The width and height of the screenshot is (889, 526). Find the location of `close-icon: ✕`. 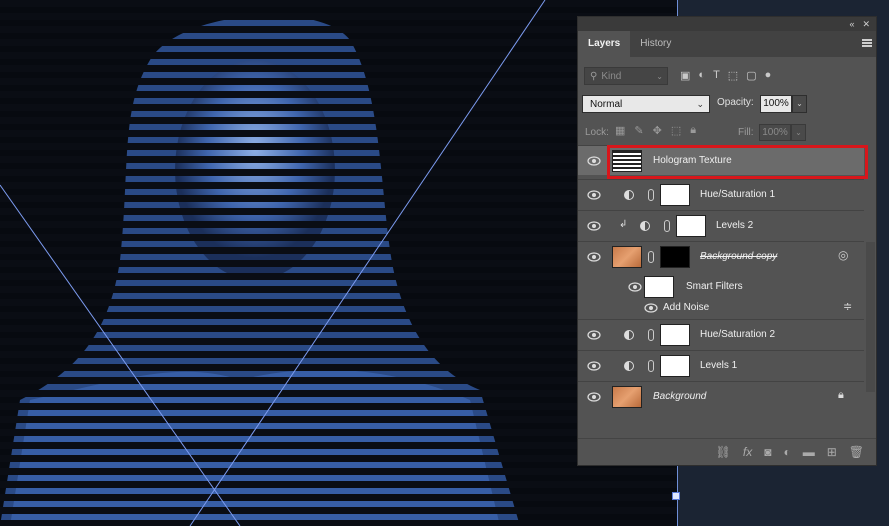

close-icon: ✕ is located at coordinates (866, 24).